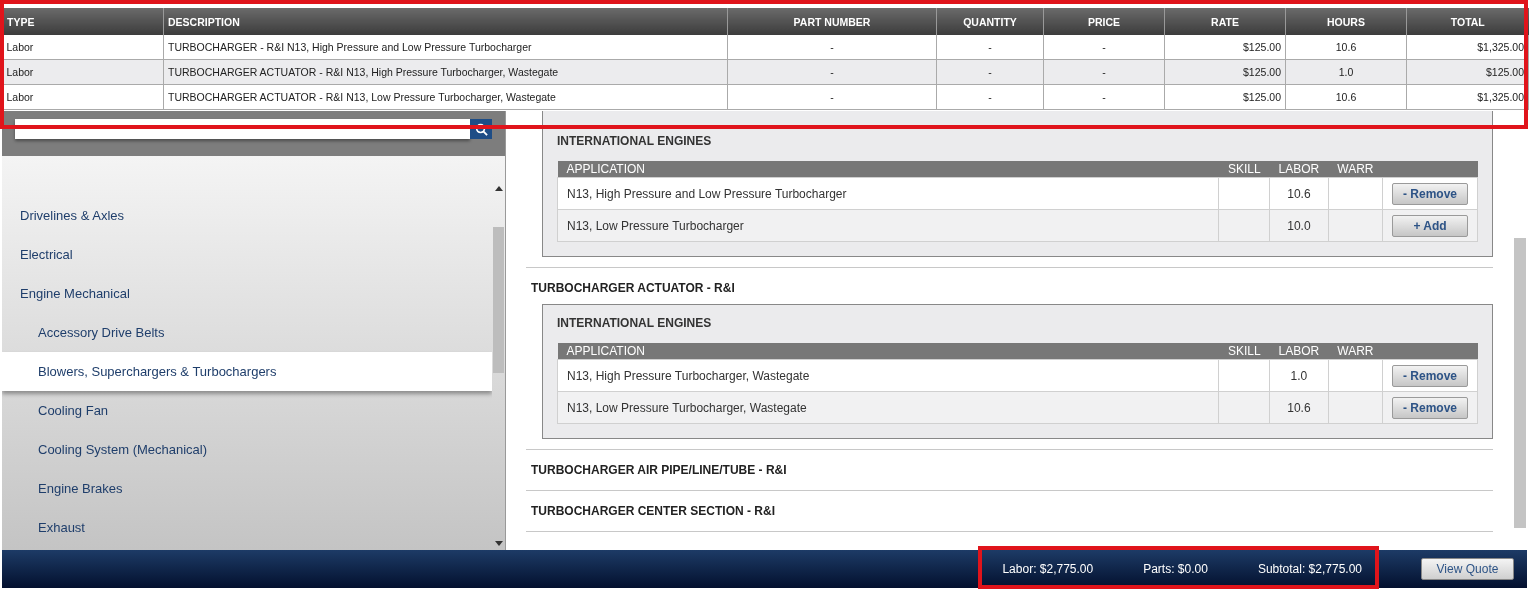  Describe the element at coordinates (1467, 569) in the screenshot. I see `view-quote-button: View Quote` at that location.